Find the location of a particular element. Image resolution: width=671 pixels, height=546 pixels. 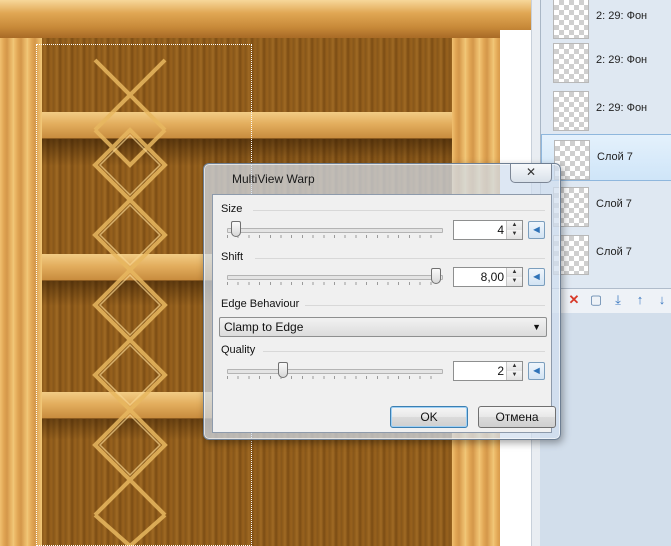

close-icon: ✕ is located at coordinates (531, 172).